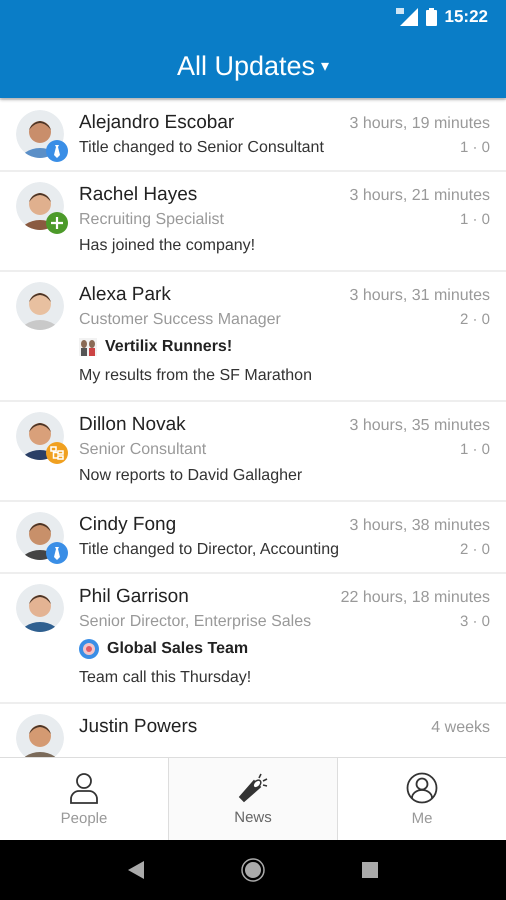  What do you see at coordinates (201, 148) in the screenshot?
I see `update-message: Title changed to Senior Consultant` at bounding box center [201, 148].